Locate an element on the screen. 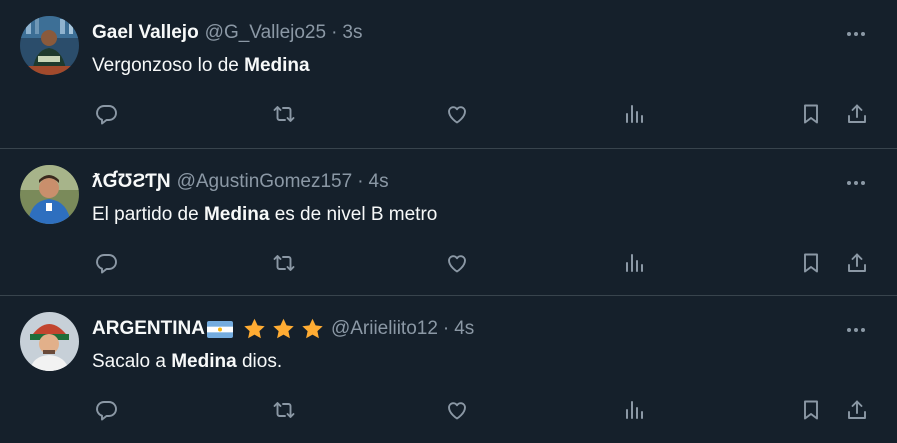 The image size is (897, 443). display-name: ARGENTINA is located at coordinates (148, 329).